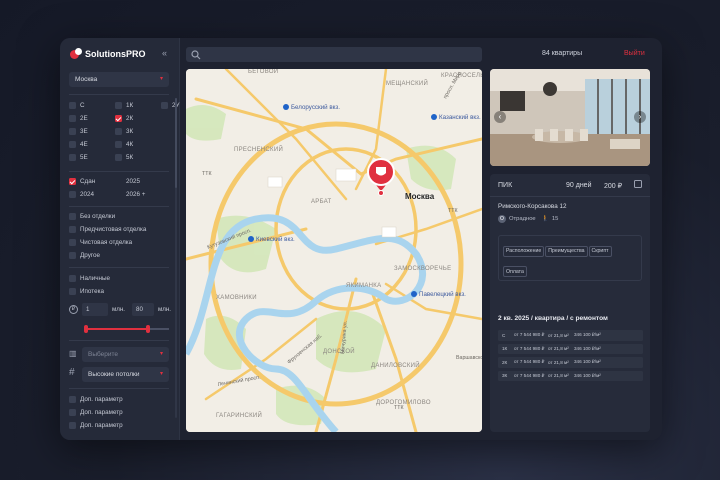  Describe the element at coordinates (76, 54) in the screenshot. I see `logo-mark-icon` at that location.